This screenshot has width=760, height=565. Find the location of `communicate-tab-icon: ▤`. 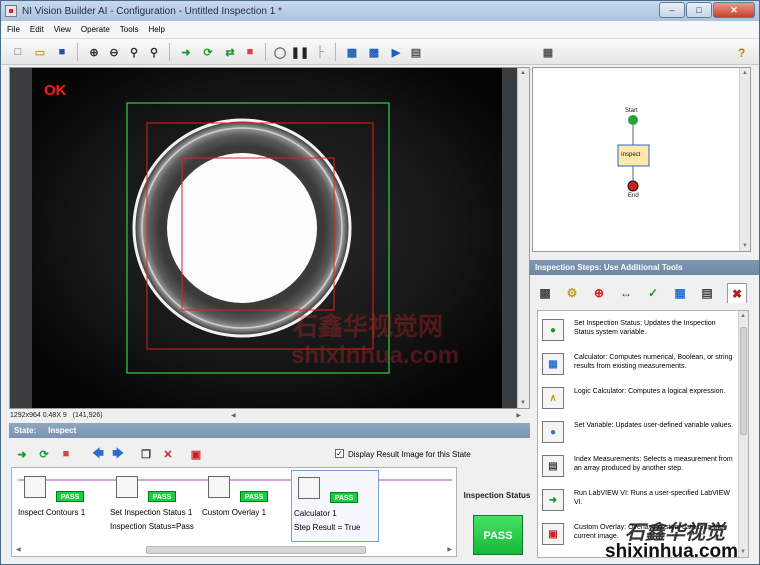

communicate-tab-icon: ▤ is located at coordinates (707, 293).